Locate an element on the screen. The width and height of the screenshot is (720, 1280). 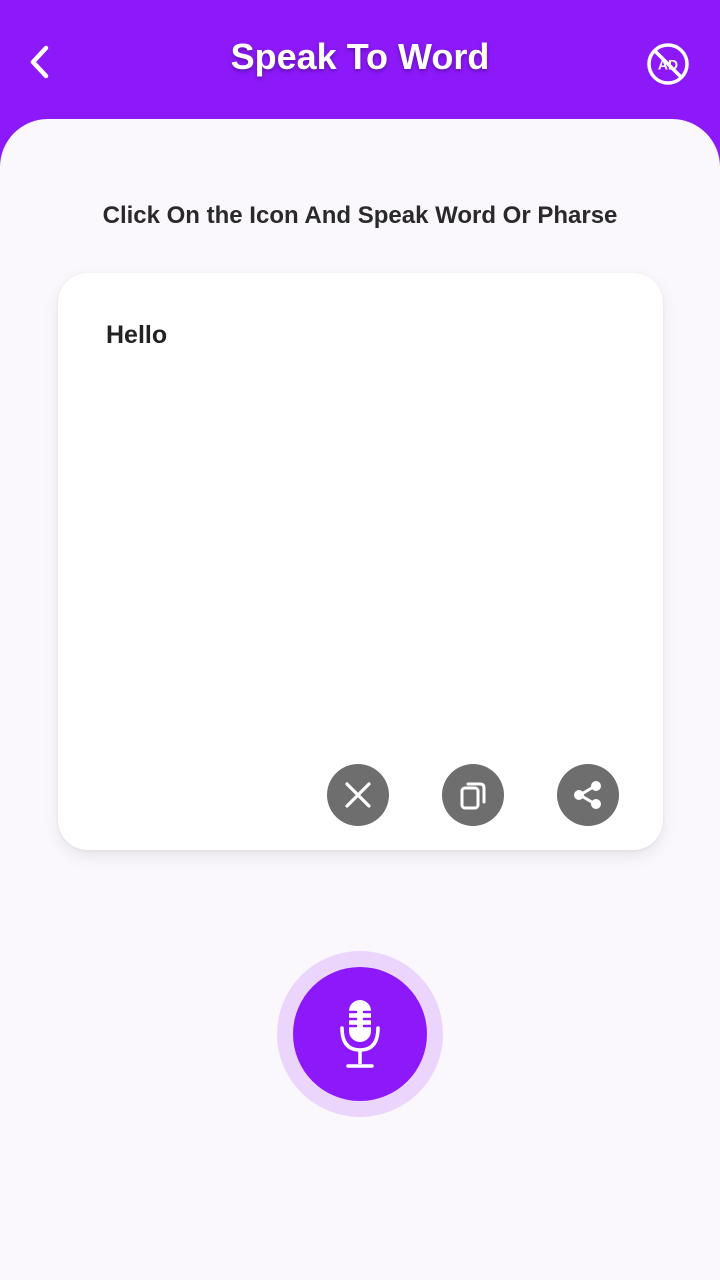
microphone-icon is located at coordinates (360, 1034).